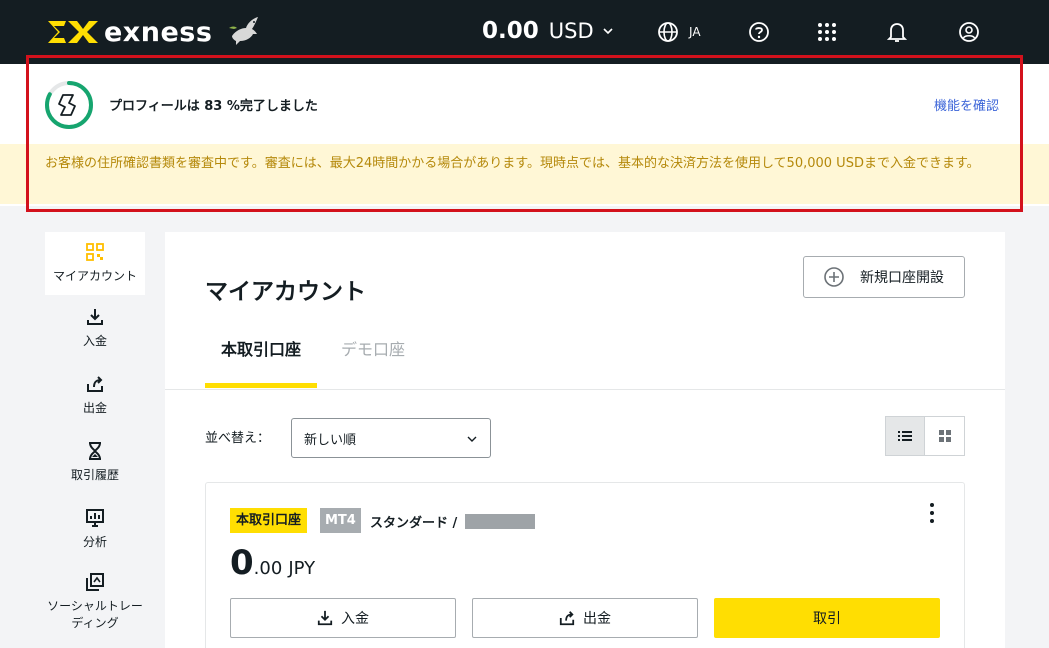 The image size is (1049, 648). What do you see at coordinates (302, 568) in the screenshot?
I see `balance-currency: JPY` at bounding box center [302, 568].